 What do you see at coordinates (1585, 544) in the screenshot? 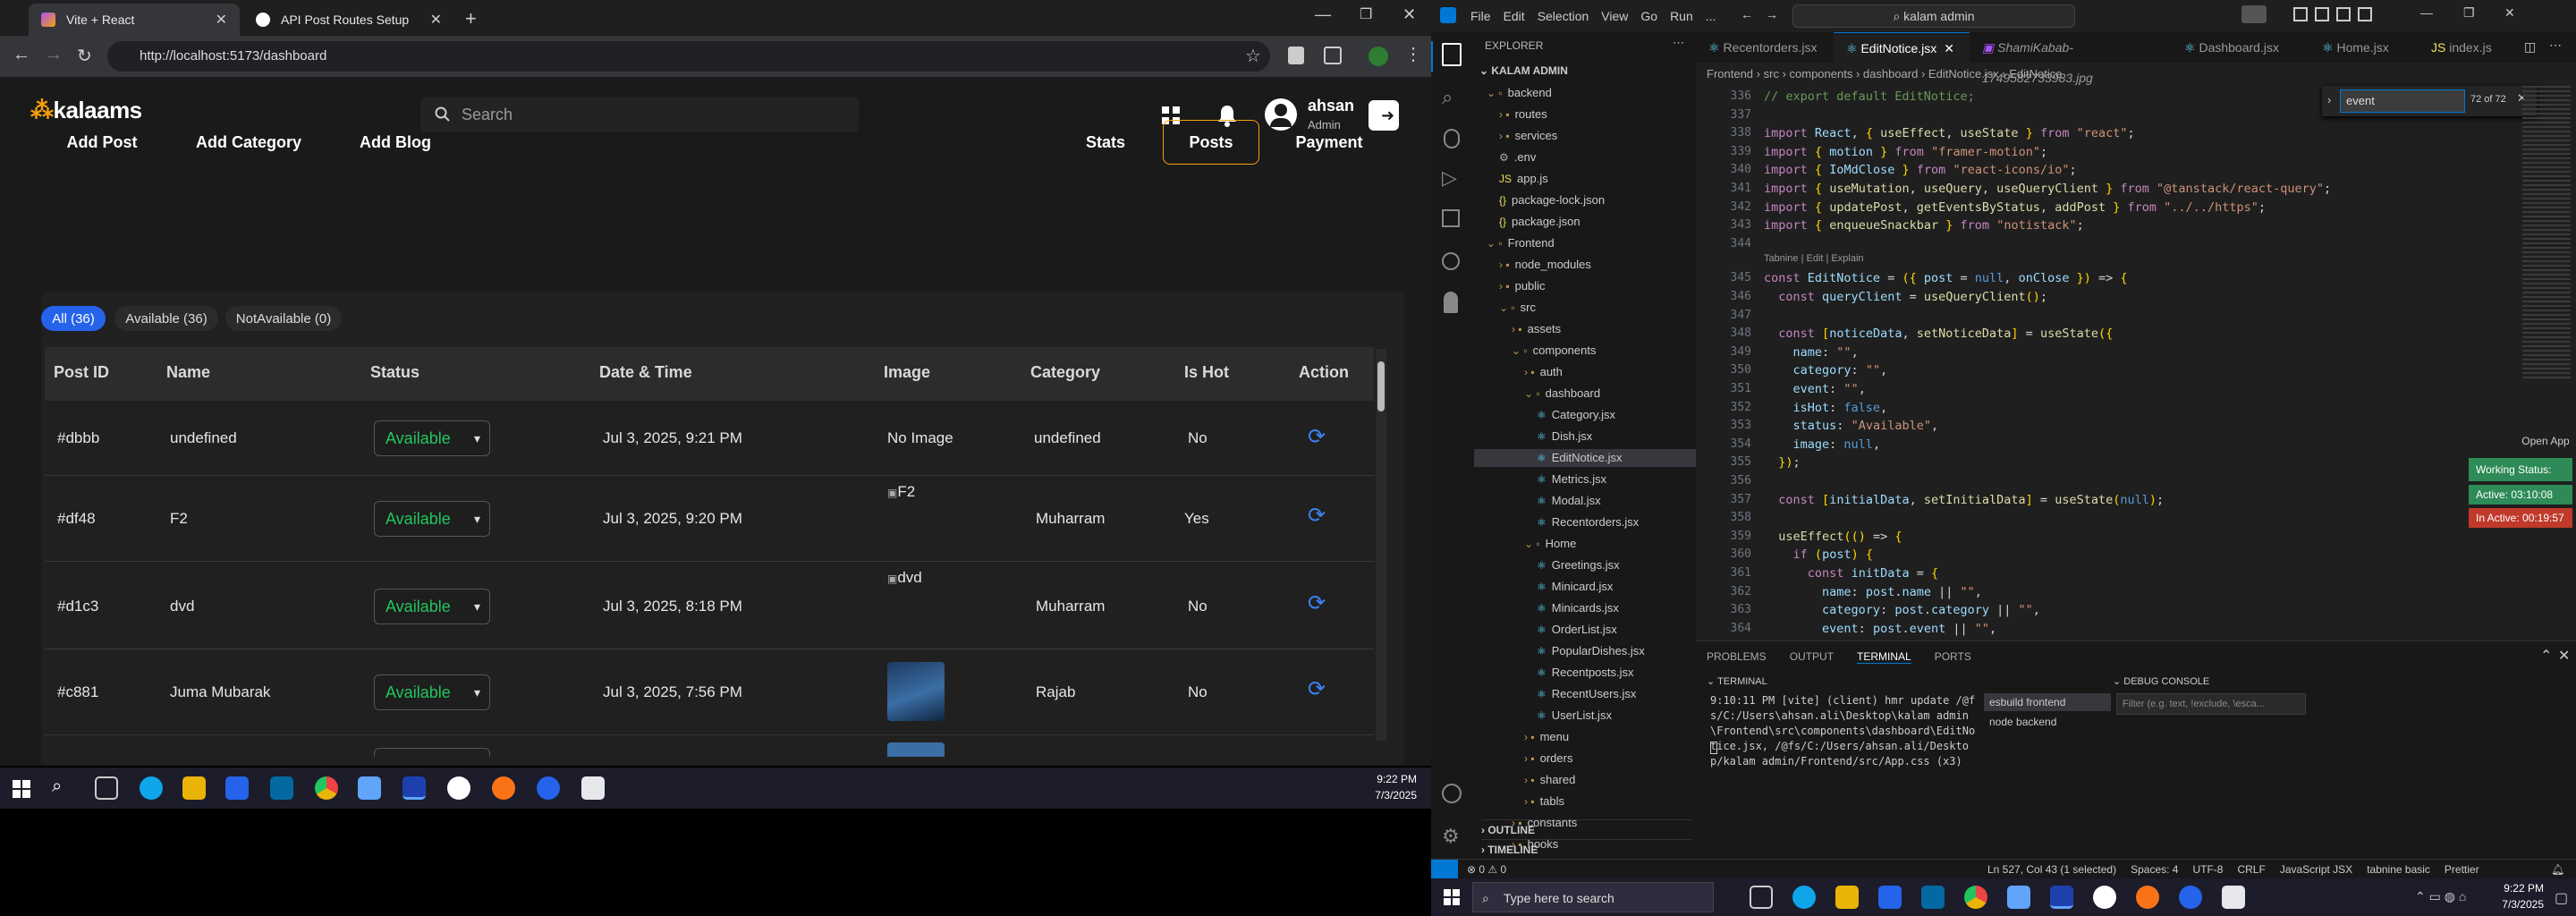
I see `tree-item: ⌄ ▫ Home` at bounding box center [1585, 544].